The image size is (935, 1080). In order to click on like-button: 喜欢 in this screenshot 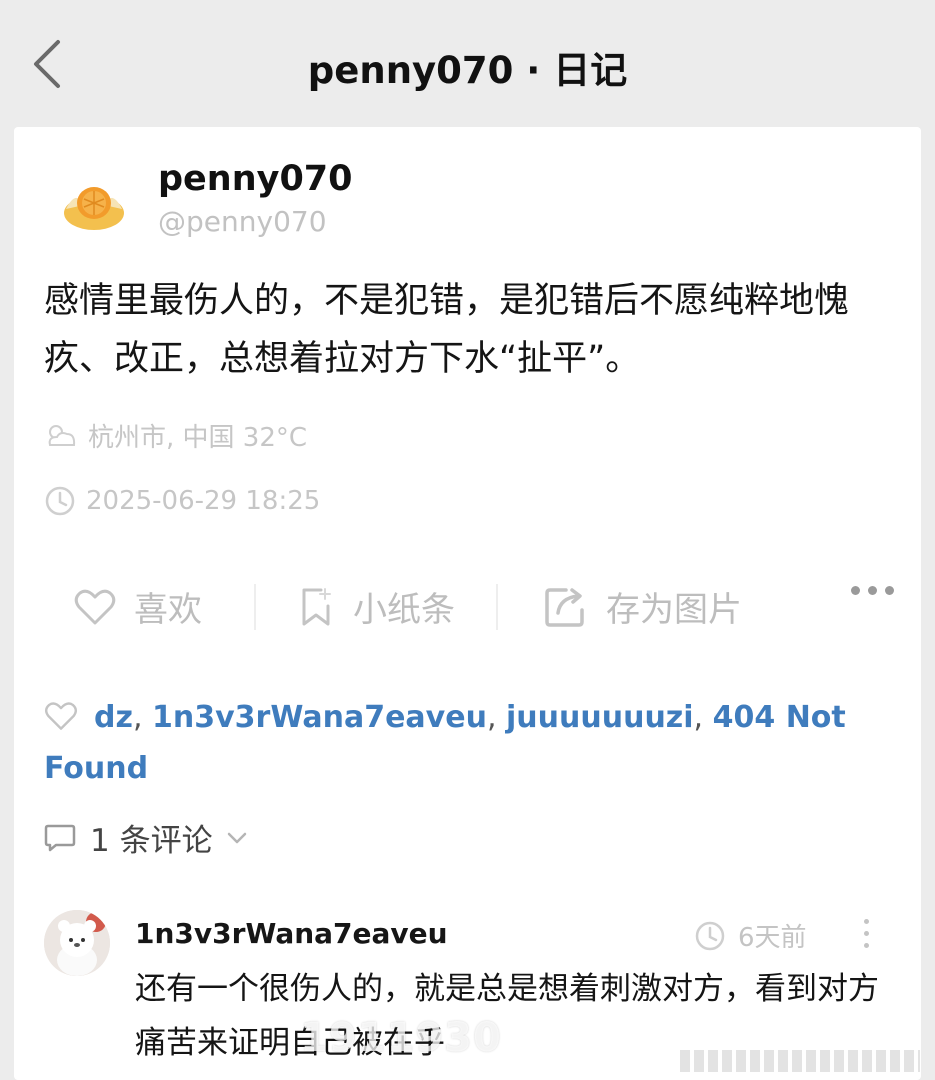, I will do `click(138, 606)`.